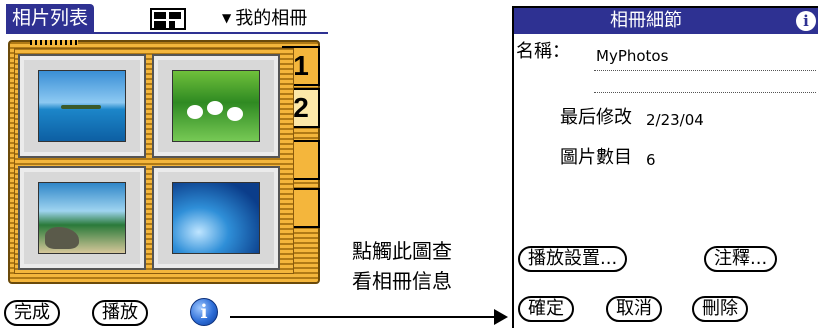 This screenshot has height=328, width=818. What do you see at coordinates (720, 309) in the screenshot?
I see `delete-button: 刪除` at bounding box center [720, 309].